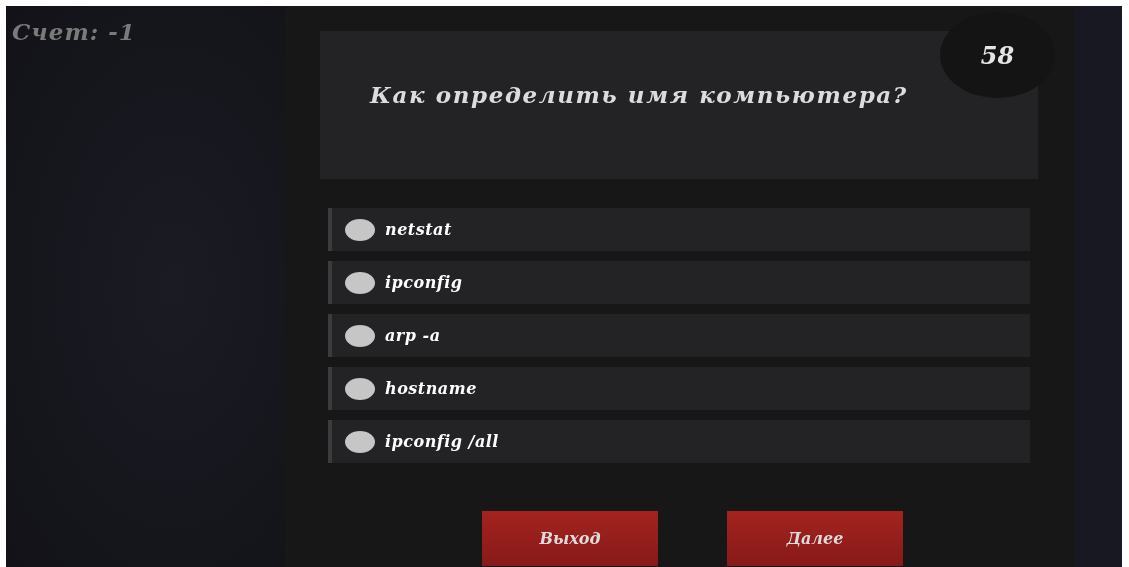  What do you see at coordinates (679, 441) in the screenshot?
I see `answer-option: ipconfig /all` at bounding box center [679, 441].